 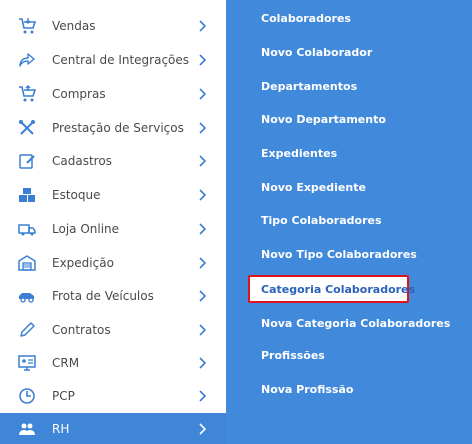 What do you see at coordinates (313, 188) in the screenshot?
I see `submenu-item-novo-expediente: Novo Expediente` at bounding box center [313, 188].